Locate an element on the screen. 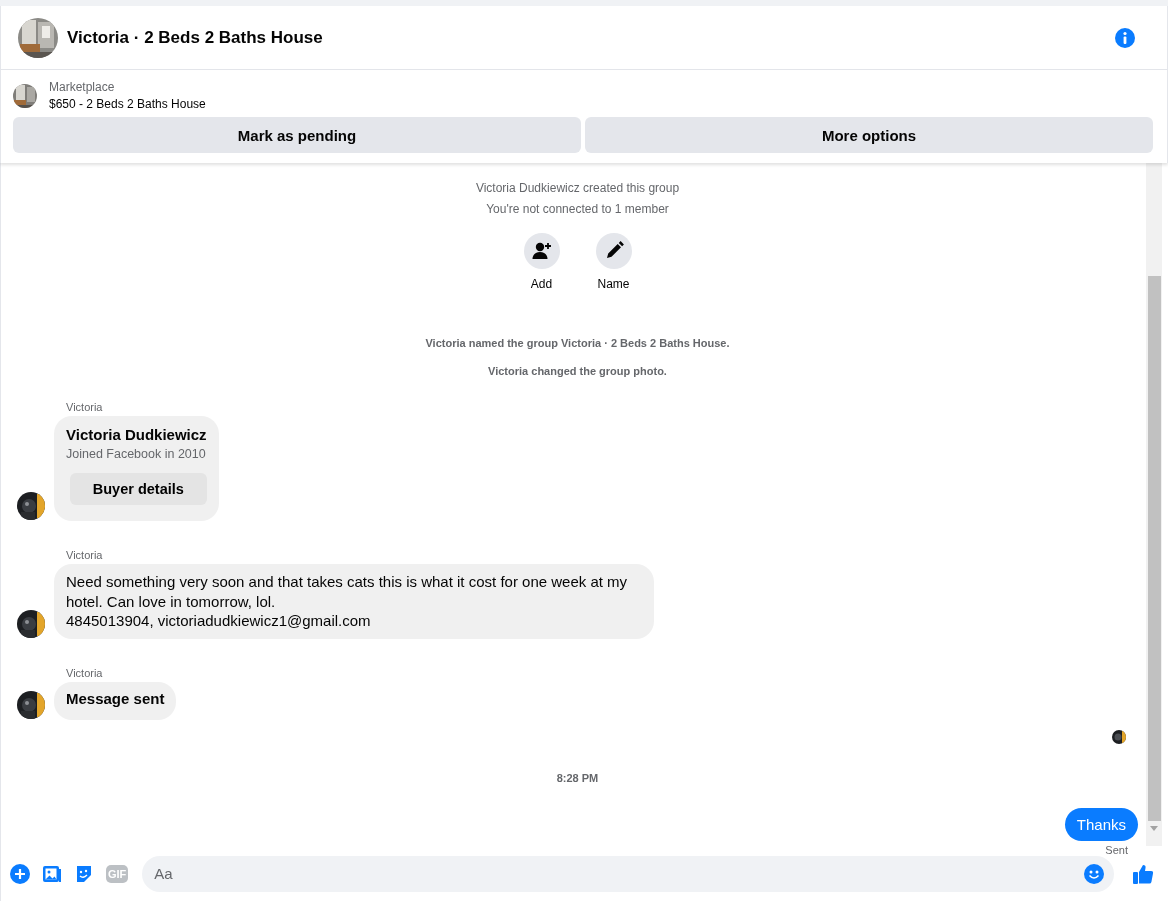  action-label: Name is located at coordinates (613, 284).